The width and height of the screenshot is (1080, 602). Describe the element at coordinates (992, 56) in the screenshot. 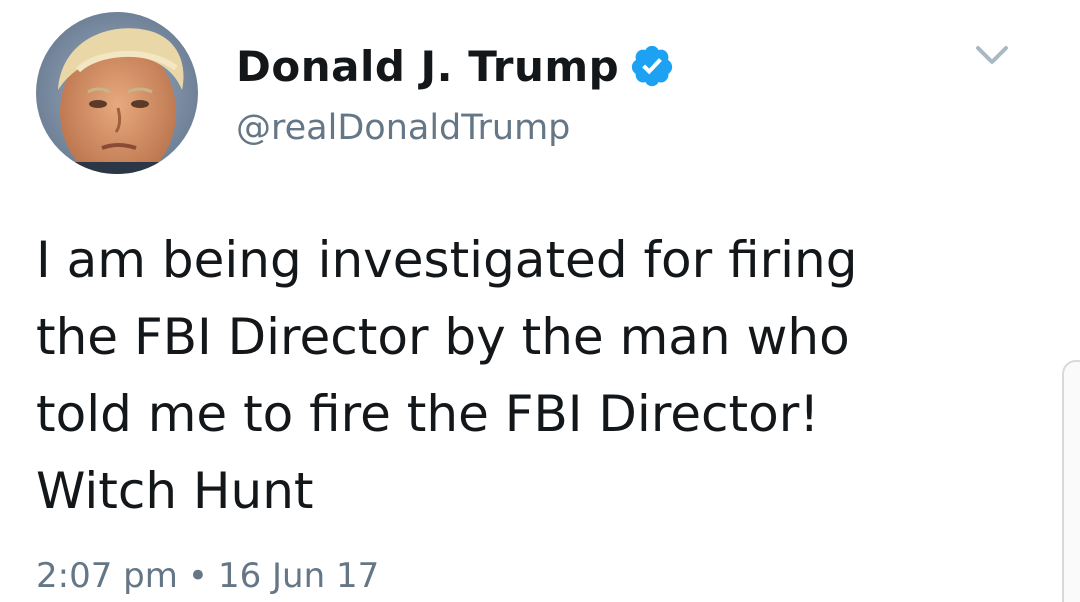

I see `chevron-down-icon` at that location.